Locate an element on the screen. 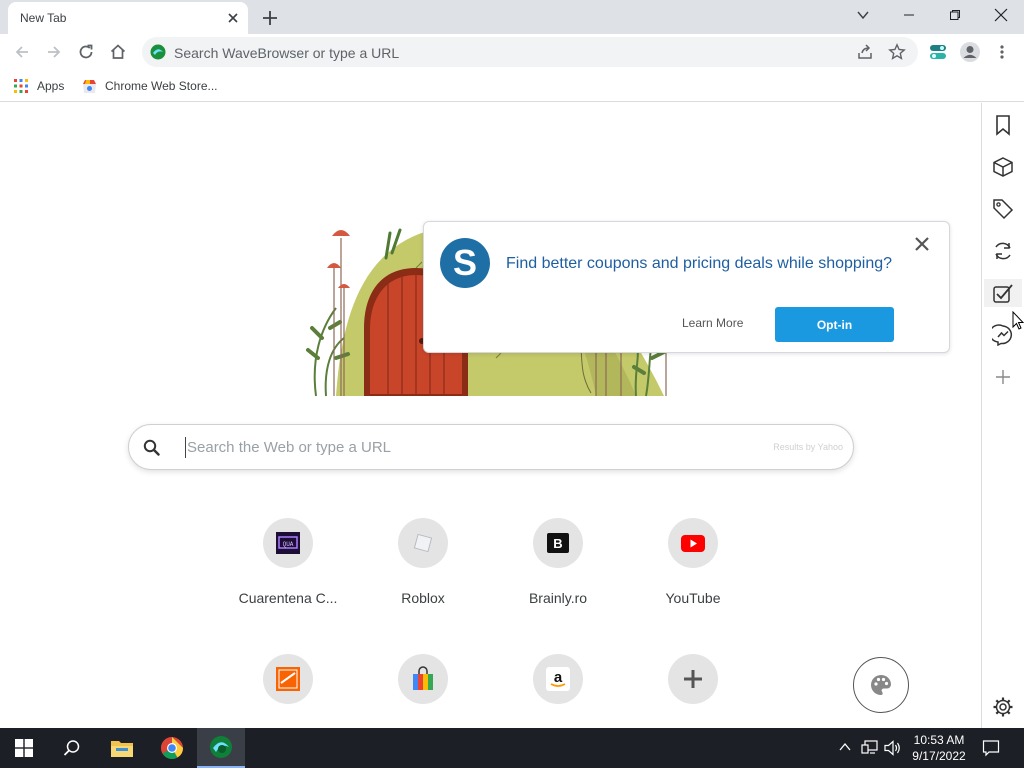 This screenshot has width=1024, height=768. share-icon is located at coordinates (865, 52).